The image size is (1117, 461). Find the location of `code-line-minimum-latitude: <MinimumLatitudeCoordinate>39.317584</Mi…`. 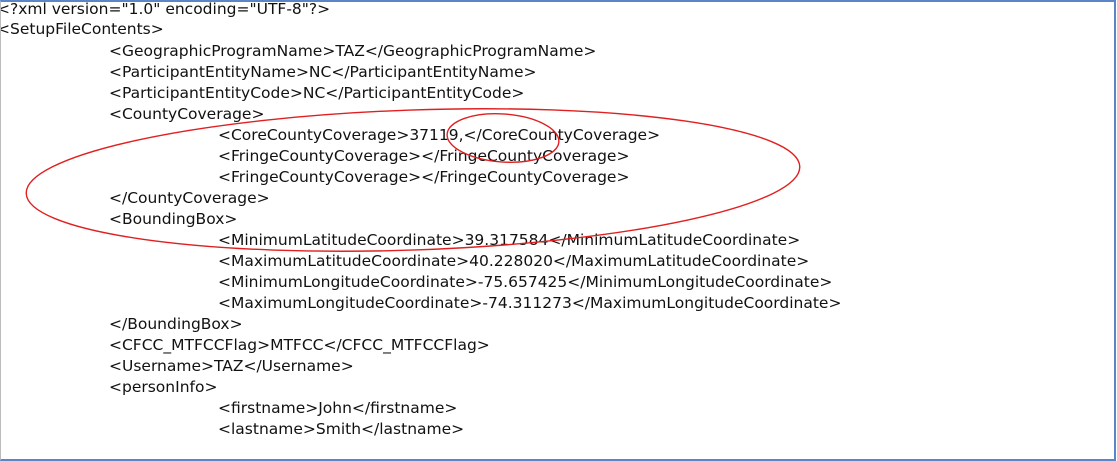

code-line-minimum-latitude: <MinimumLatitudeCoordinate>39.317584</Mi… is located at coordinates (509, 240).